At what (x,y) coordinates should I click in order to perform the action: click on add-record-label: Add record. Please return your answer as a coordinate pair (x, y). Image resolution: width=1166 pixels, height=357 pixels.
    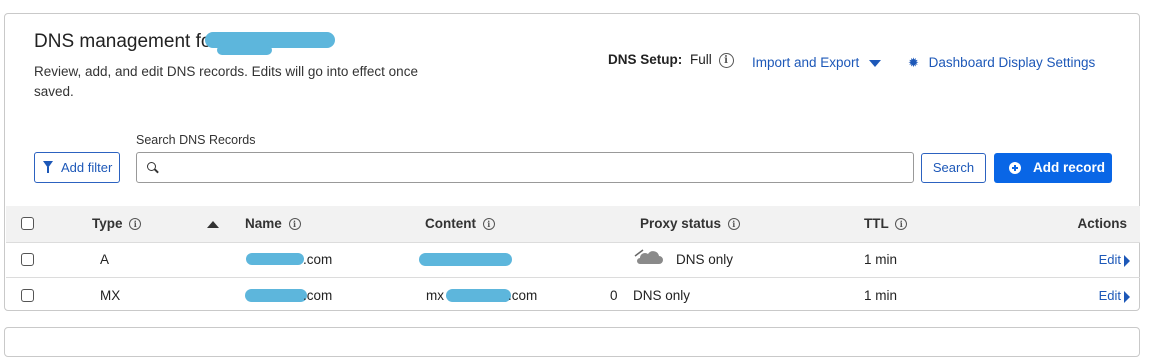
    Looking at the image, I should click on (1069, 167).